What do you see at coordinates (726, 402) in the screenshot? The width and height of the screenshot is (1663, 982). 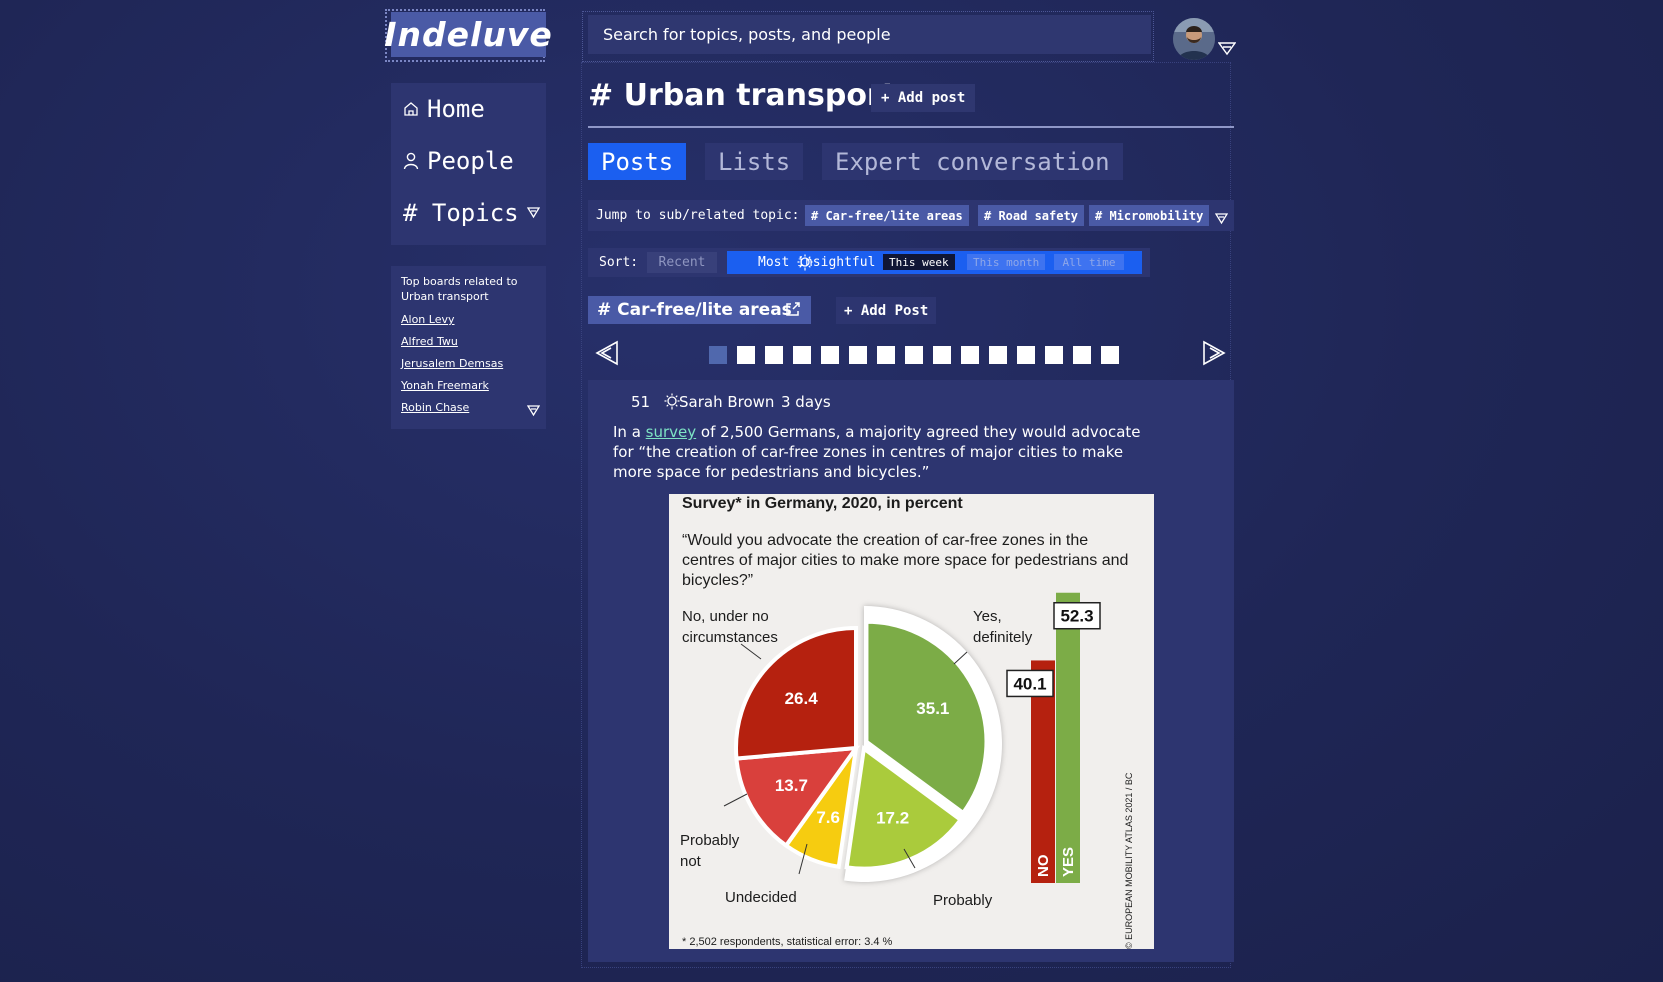 I see `post-author: Sarah Brown` at bounding box center [726, 402].